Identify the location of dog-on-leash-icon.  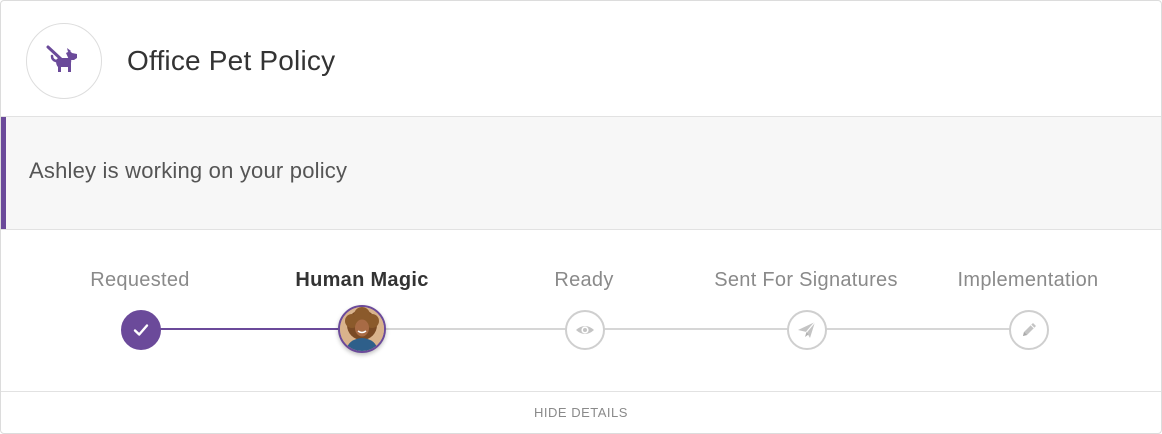
(61, 58).